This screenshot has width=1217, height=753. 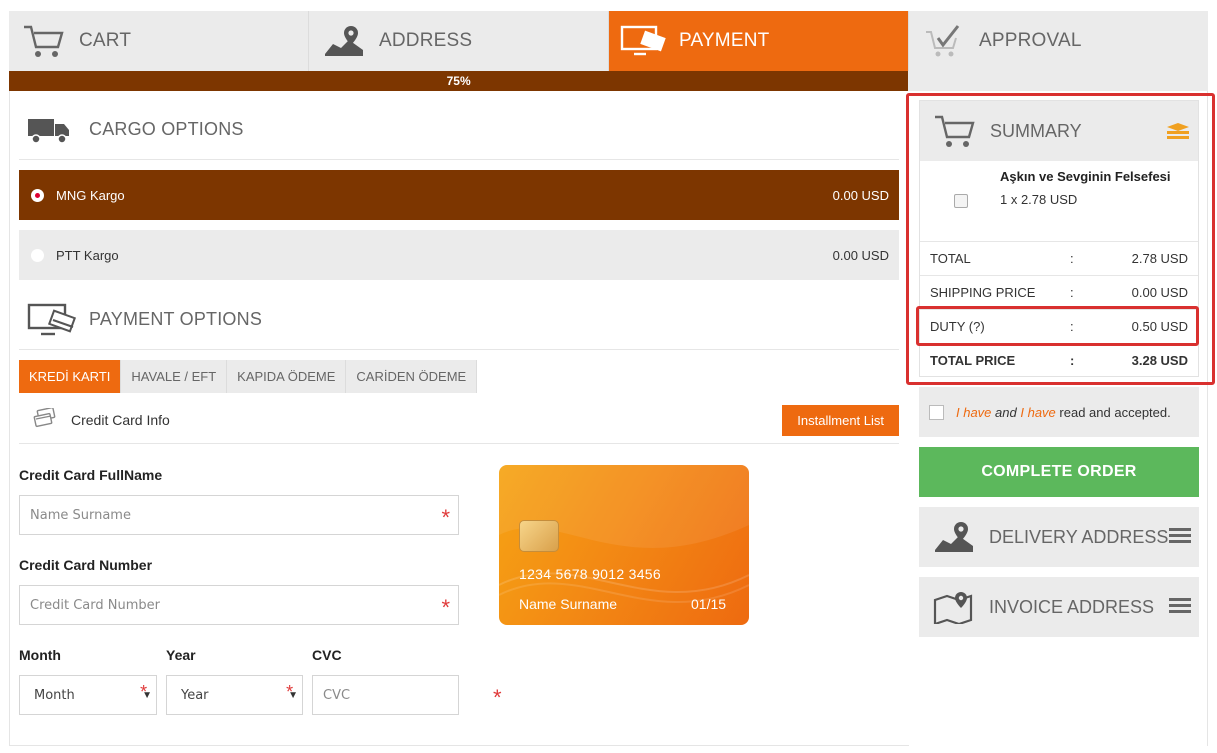 What do you see at coordinates (459, 130) in the screenshot?
I see `cargo-options-header: CARGO OPTIONS` at bounding box center [459, 130].